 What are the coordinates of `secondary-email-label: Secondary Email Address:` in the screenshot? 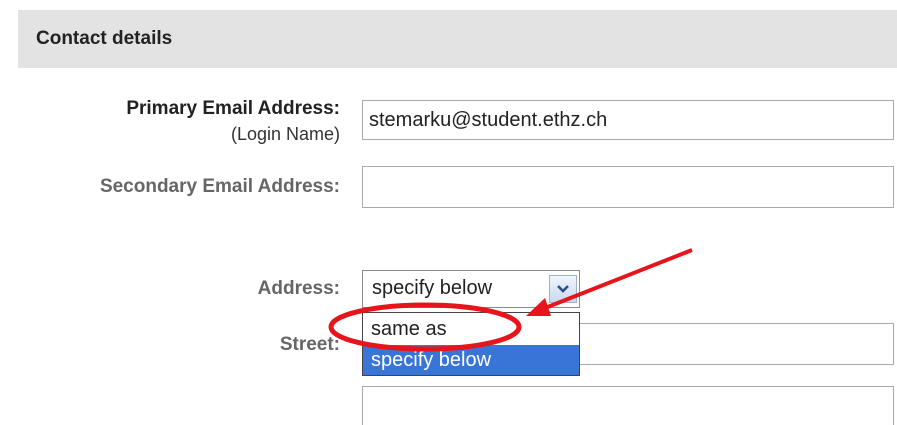 It's located at (219, 186).